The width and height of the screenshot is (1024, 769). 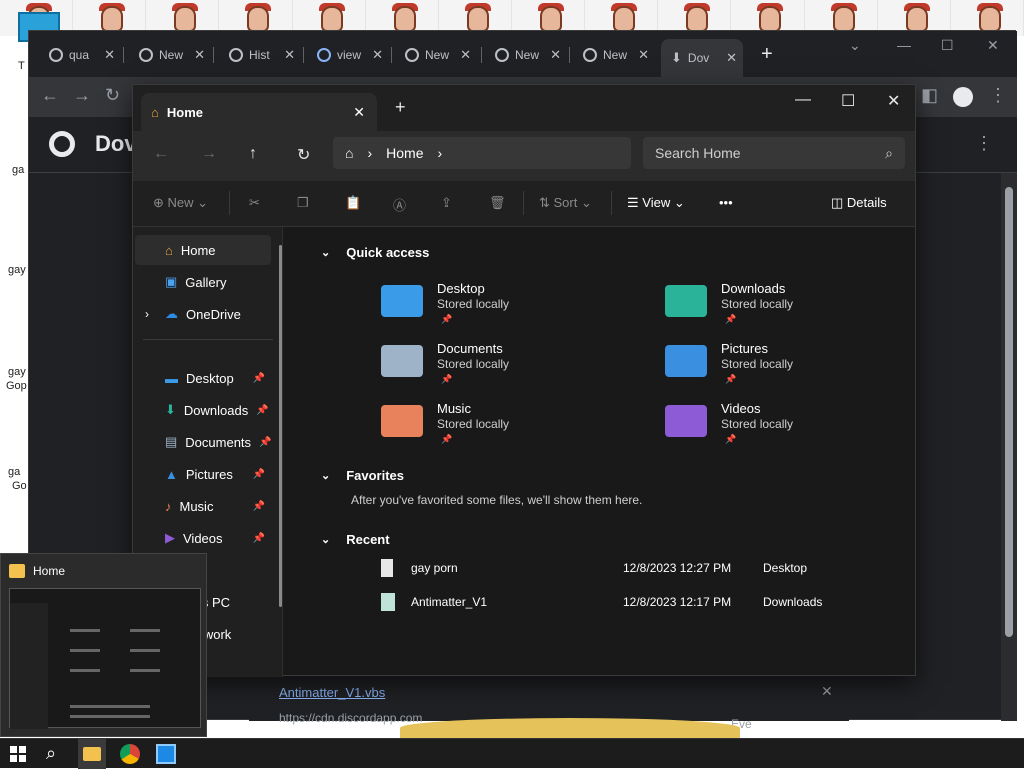 I want to click on chrome-tab-active: ⬇ Dov ✕, so click(x=702, y=58).